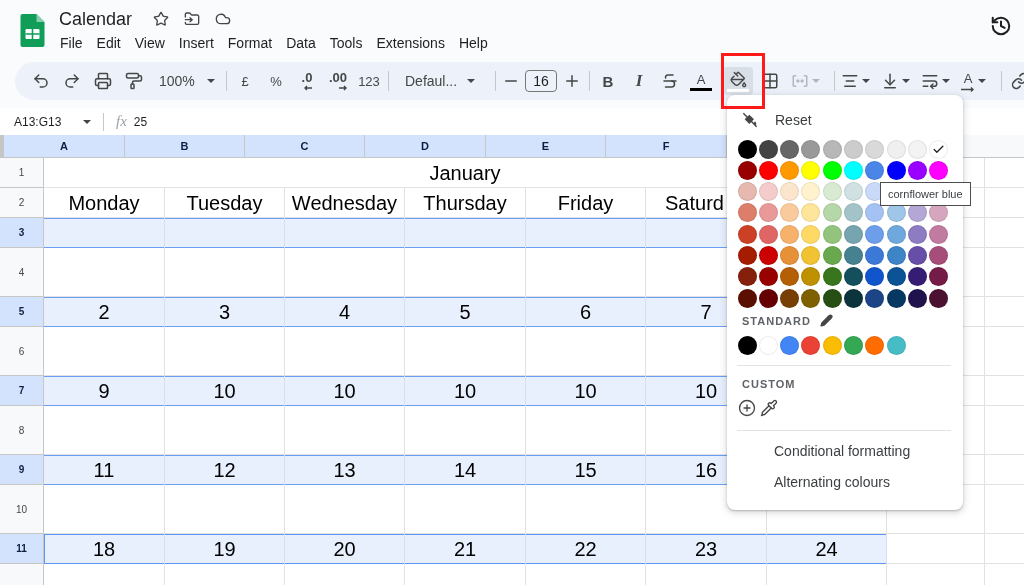 The height and width of the screenshot is (585, 1024). Describe the element at coordinates (747, 407) in the screenshot. I see `plus-circle-icon` at that location.